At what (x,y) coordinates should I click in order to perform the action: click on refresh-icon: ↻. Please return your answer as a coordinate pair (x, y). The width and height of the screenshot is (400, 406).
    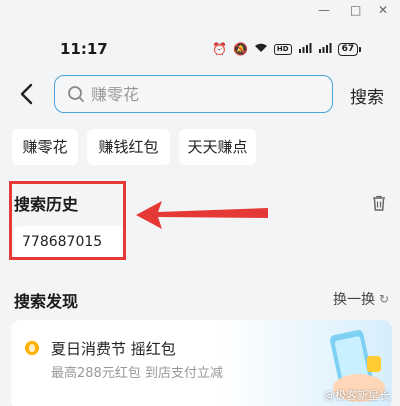
    Looking at the image, I should click on (384, 299).